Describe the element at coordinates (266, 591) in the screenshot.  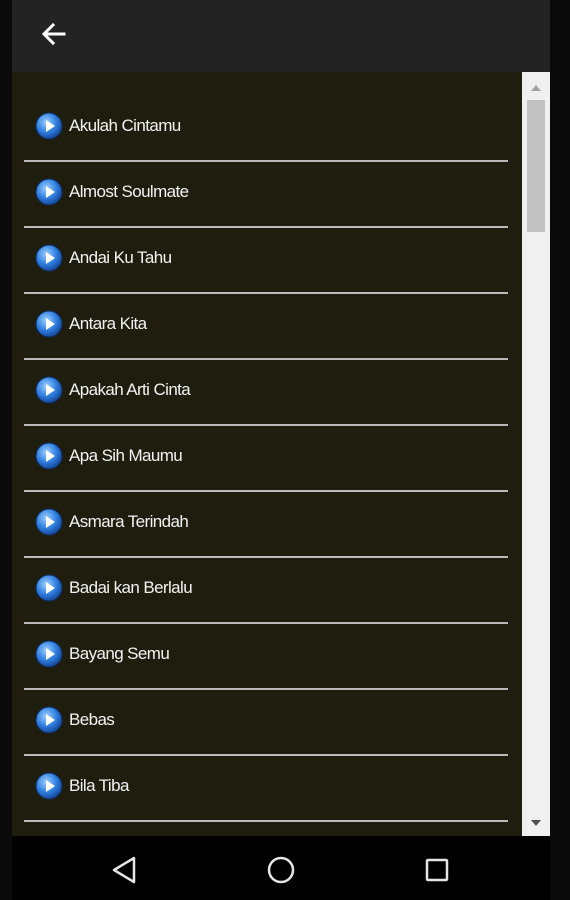
I see `list-item: Badai kan Berlalu` at that location.